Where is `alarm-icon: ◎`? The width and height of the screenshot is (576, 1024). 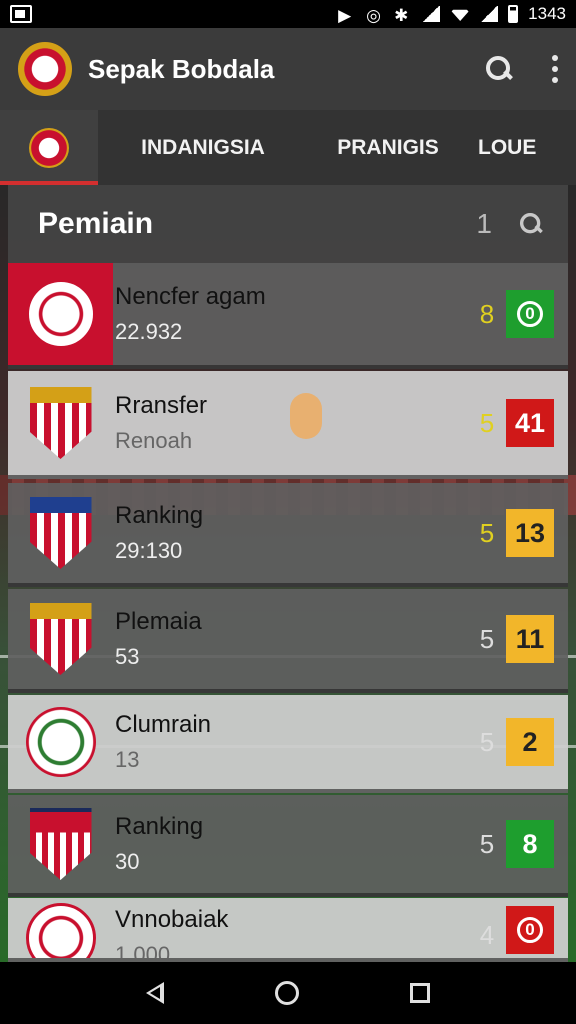
alarm-icon: ◎ is located at coordinates (374, 15).